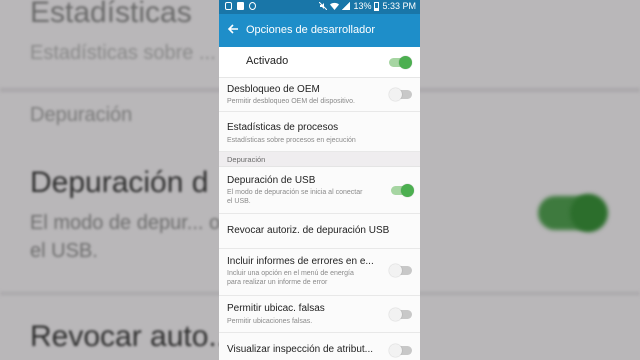 The width and height of the screenshot is (640, 360). What do you see at coordinates (239, 201) in the screenshot?
I see `setting-subtitle-line2: el USB.` at bounding box center [239, 201].